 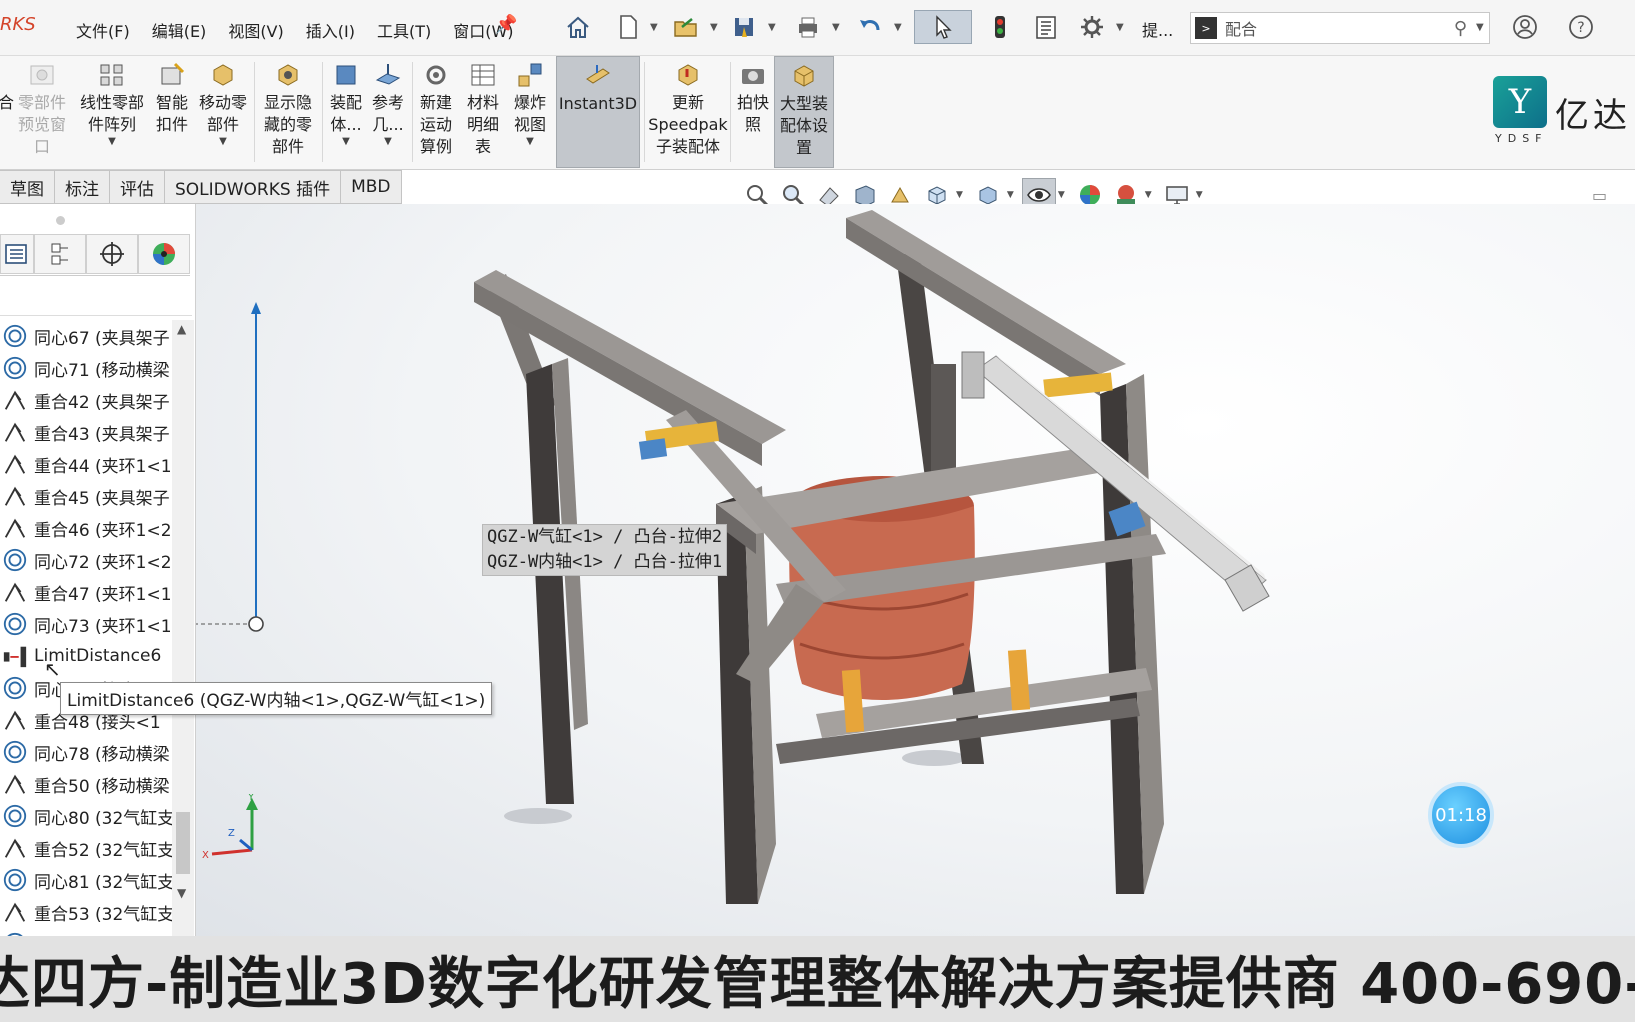 What do you see at coordinates (15, 932) in the screenshot?
I see `concentric-icon` at bounding box center [15, 932].